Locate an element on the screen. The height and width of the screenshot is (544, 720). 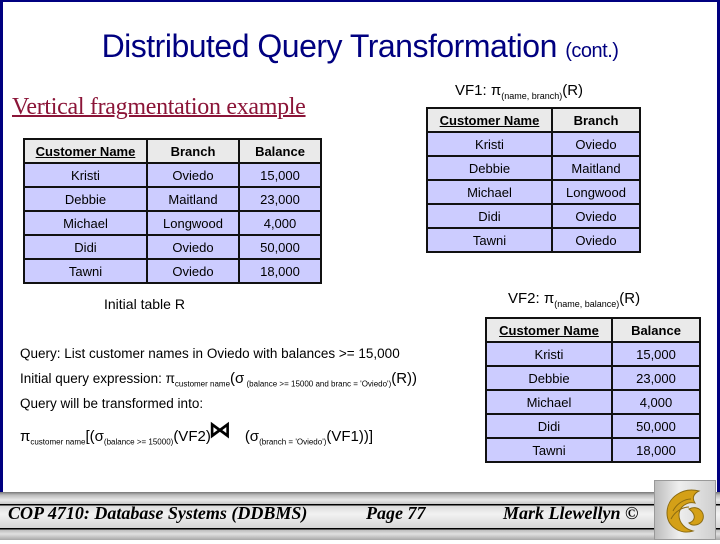
table-header-row: Customer Name Branch is located at coordinates (533, 120).